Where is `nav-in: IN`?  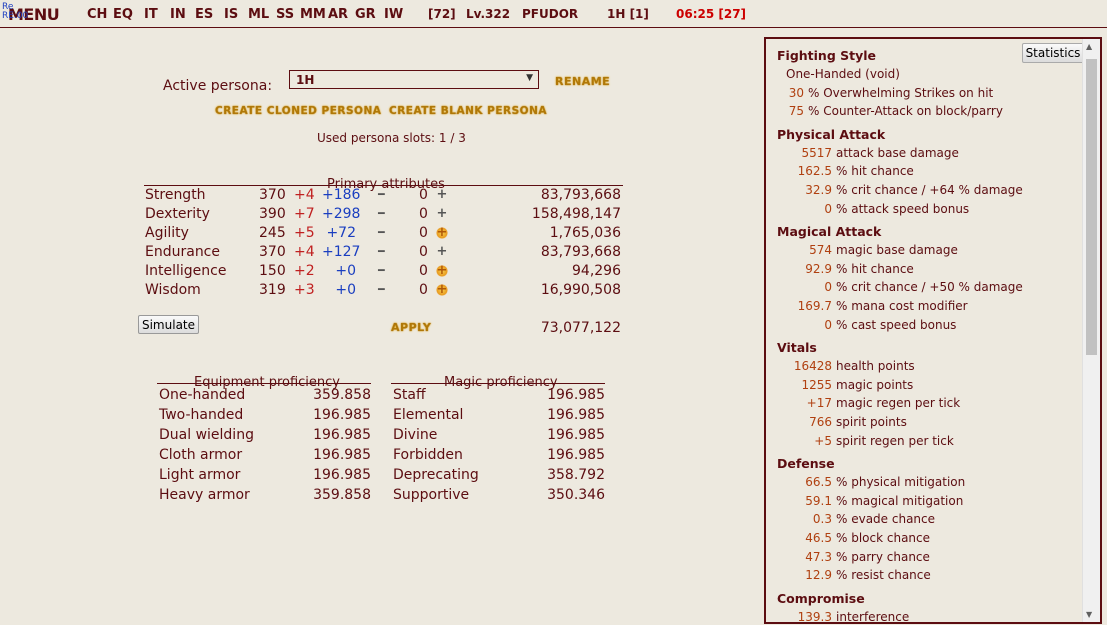 nav-in: IN is located at coordinates (178, 14).